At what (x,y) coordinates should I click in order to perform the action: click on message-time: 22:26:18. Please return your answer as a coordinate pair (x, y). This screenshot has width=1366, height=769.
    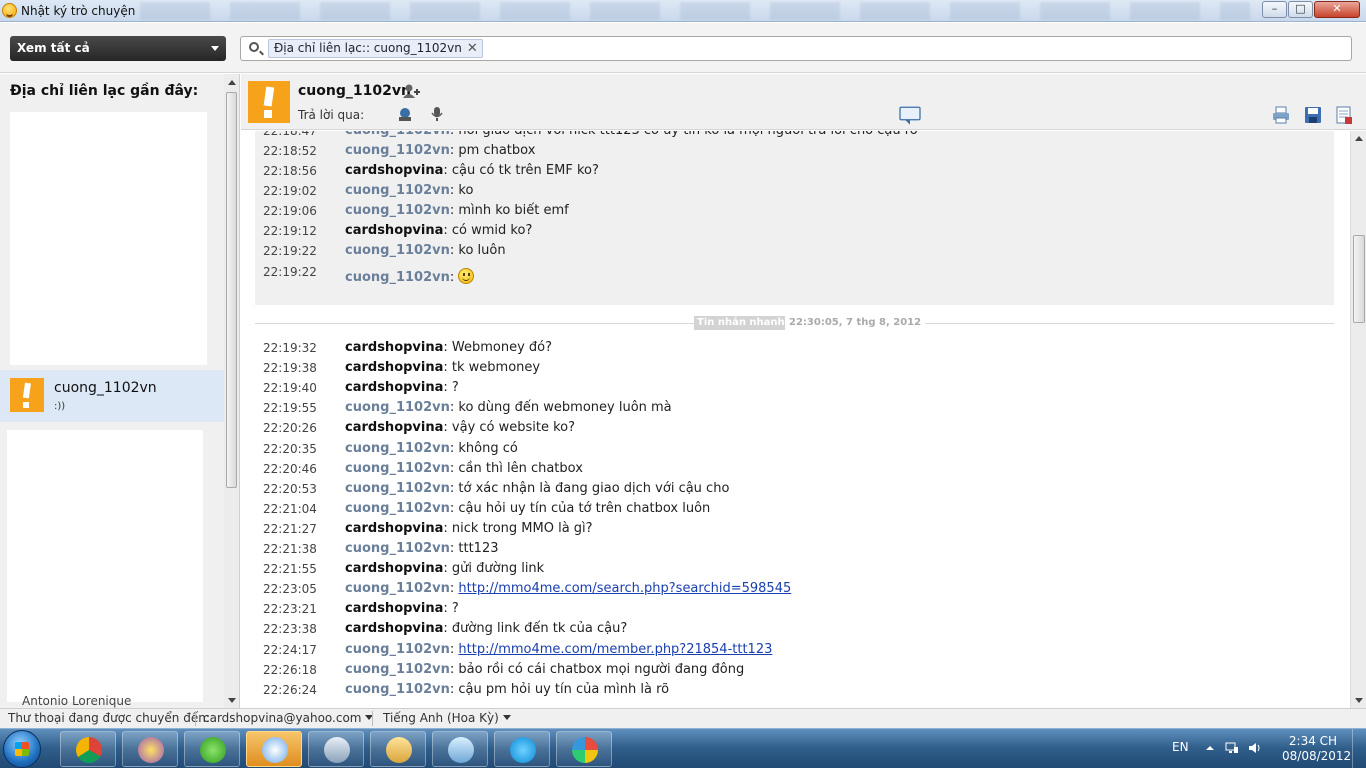
    Looking at the image, I should click on (290, 669).